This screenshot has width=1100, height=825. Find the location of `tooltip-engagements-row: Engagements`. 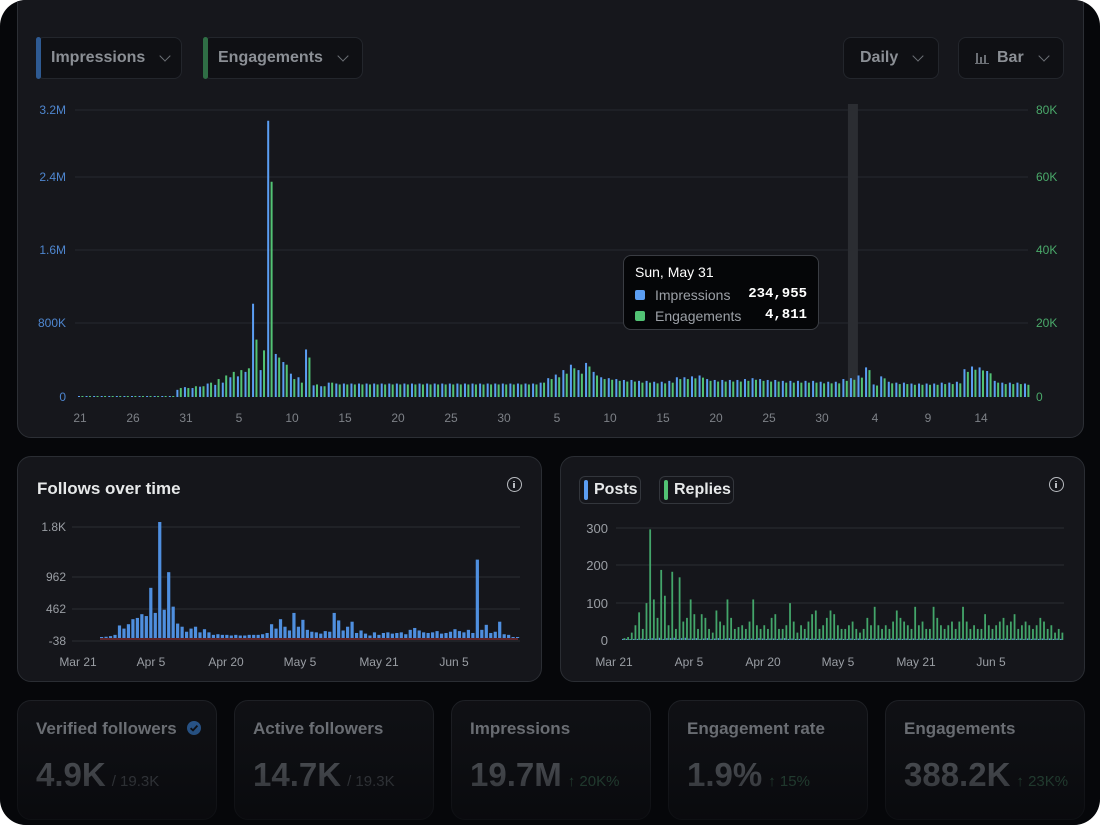

tooltip-engagements-row: Engagements is located at coordinates (688, 316).